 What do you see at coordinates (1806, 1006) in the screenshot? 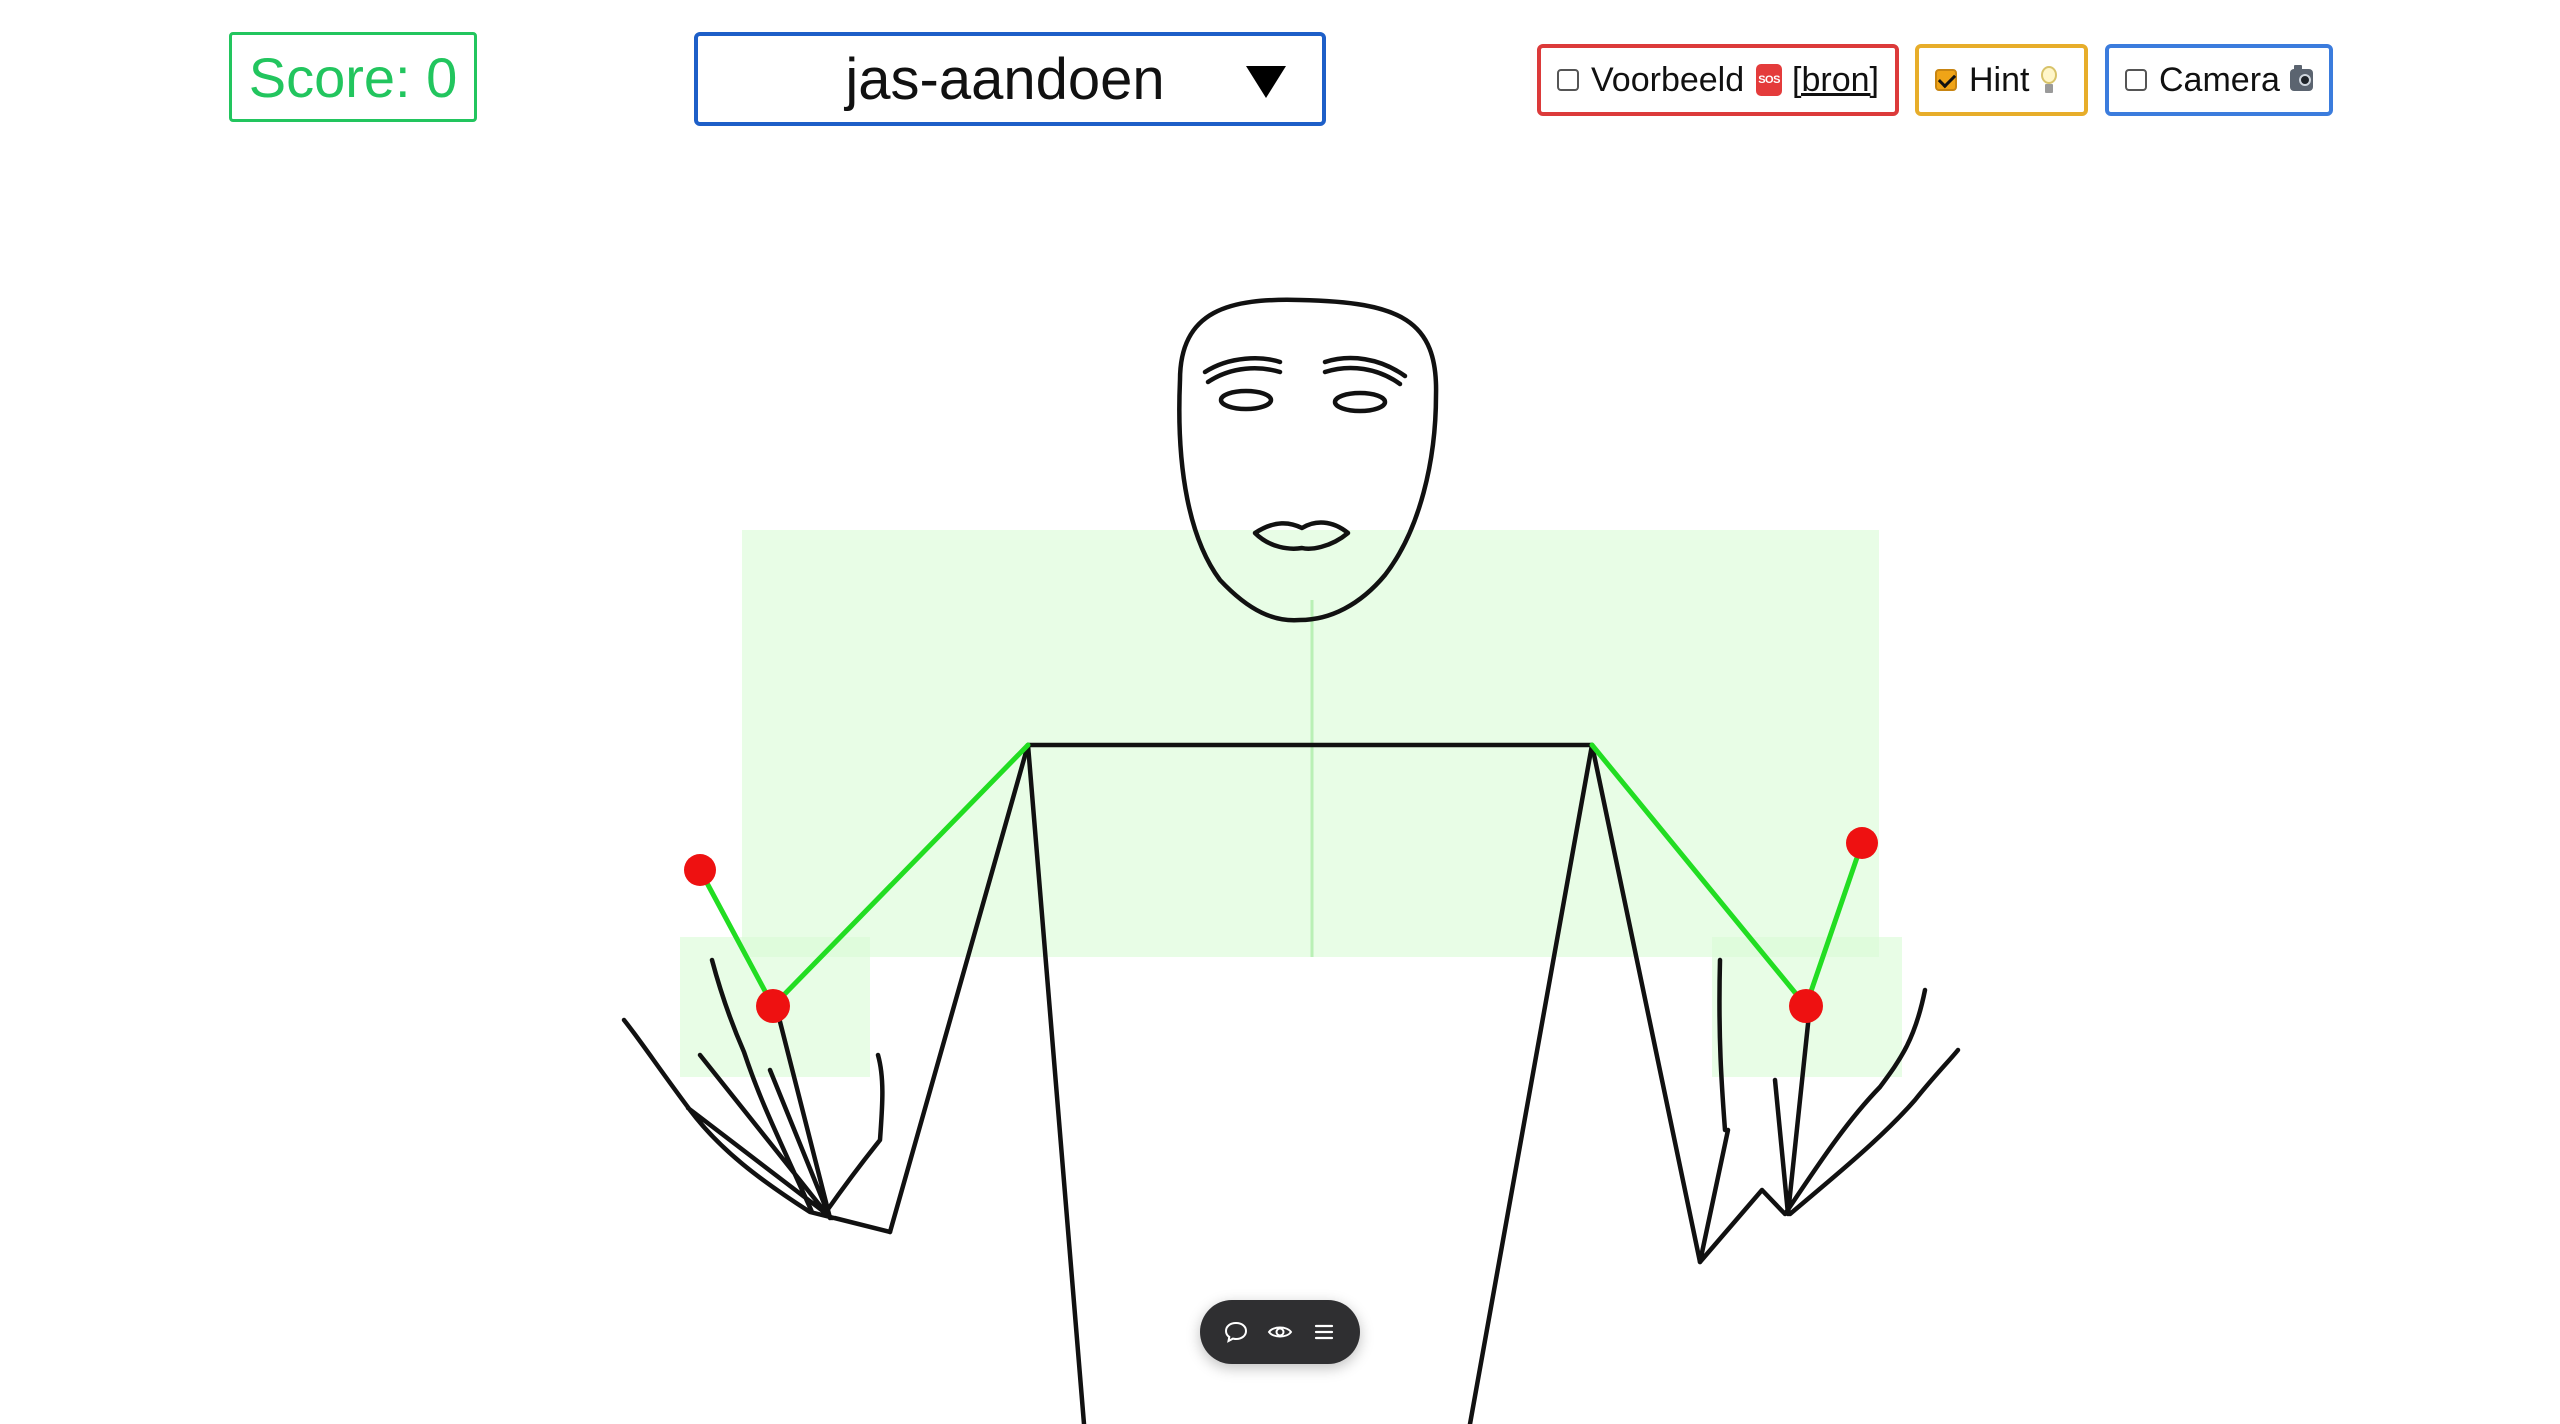
I see `right-wrist-joint` at bounding box center [1806, 1006].